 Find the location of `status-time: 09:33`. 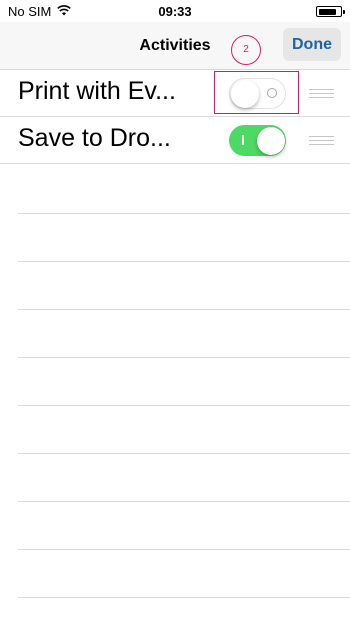

status-time: 09:33 is located at coordinates (175, 11).